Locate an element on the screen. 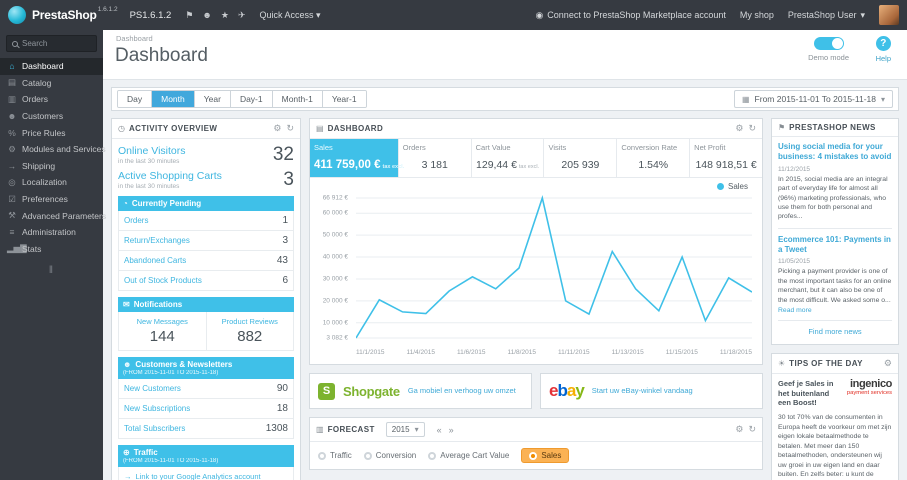  sidebar-item-preferences: ☑ Preferences is located at coordinates (51, 199).